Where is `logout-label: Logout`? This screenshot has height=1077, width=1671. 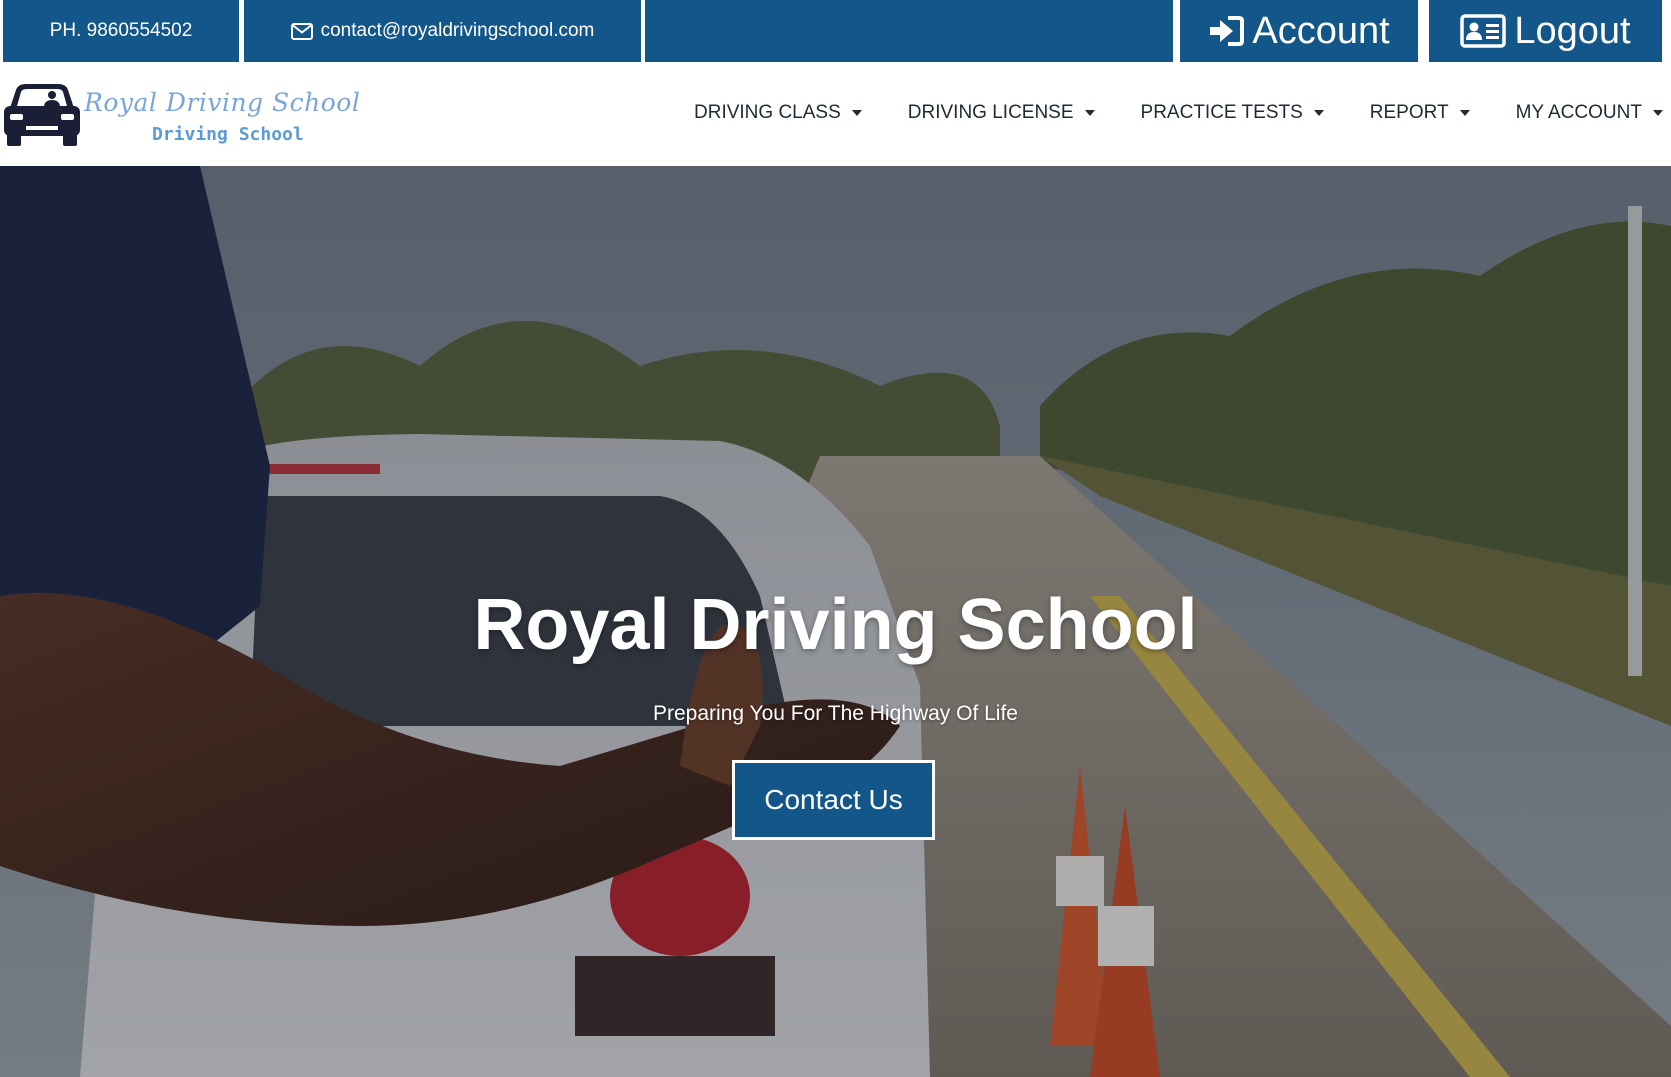
logout-label: Logout is located at coordinates (1572, 30).